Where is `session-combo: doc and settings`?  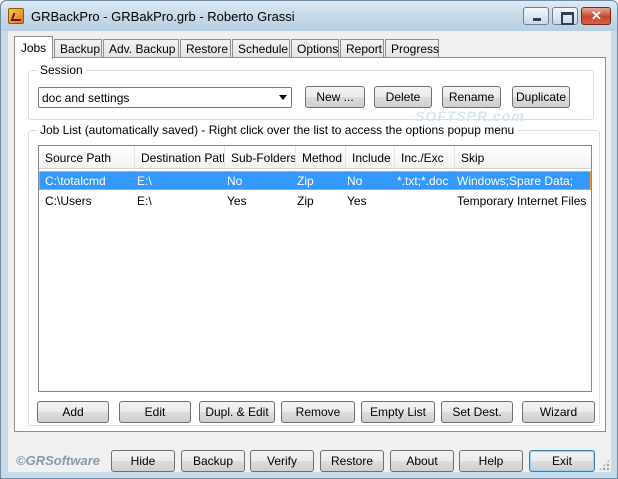 session-combo: doc and settings is located at coordinates (165, 97).